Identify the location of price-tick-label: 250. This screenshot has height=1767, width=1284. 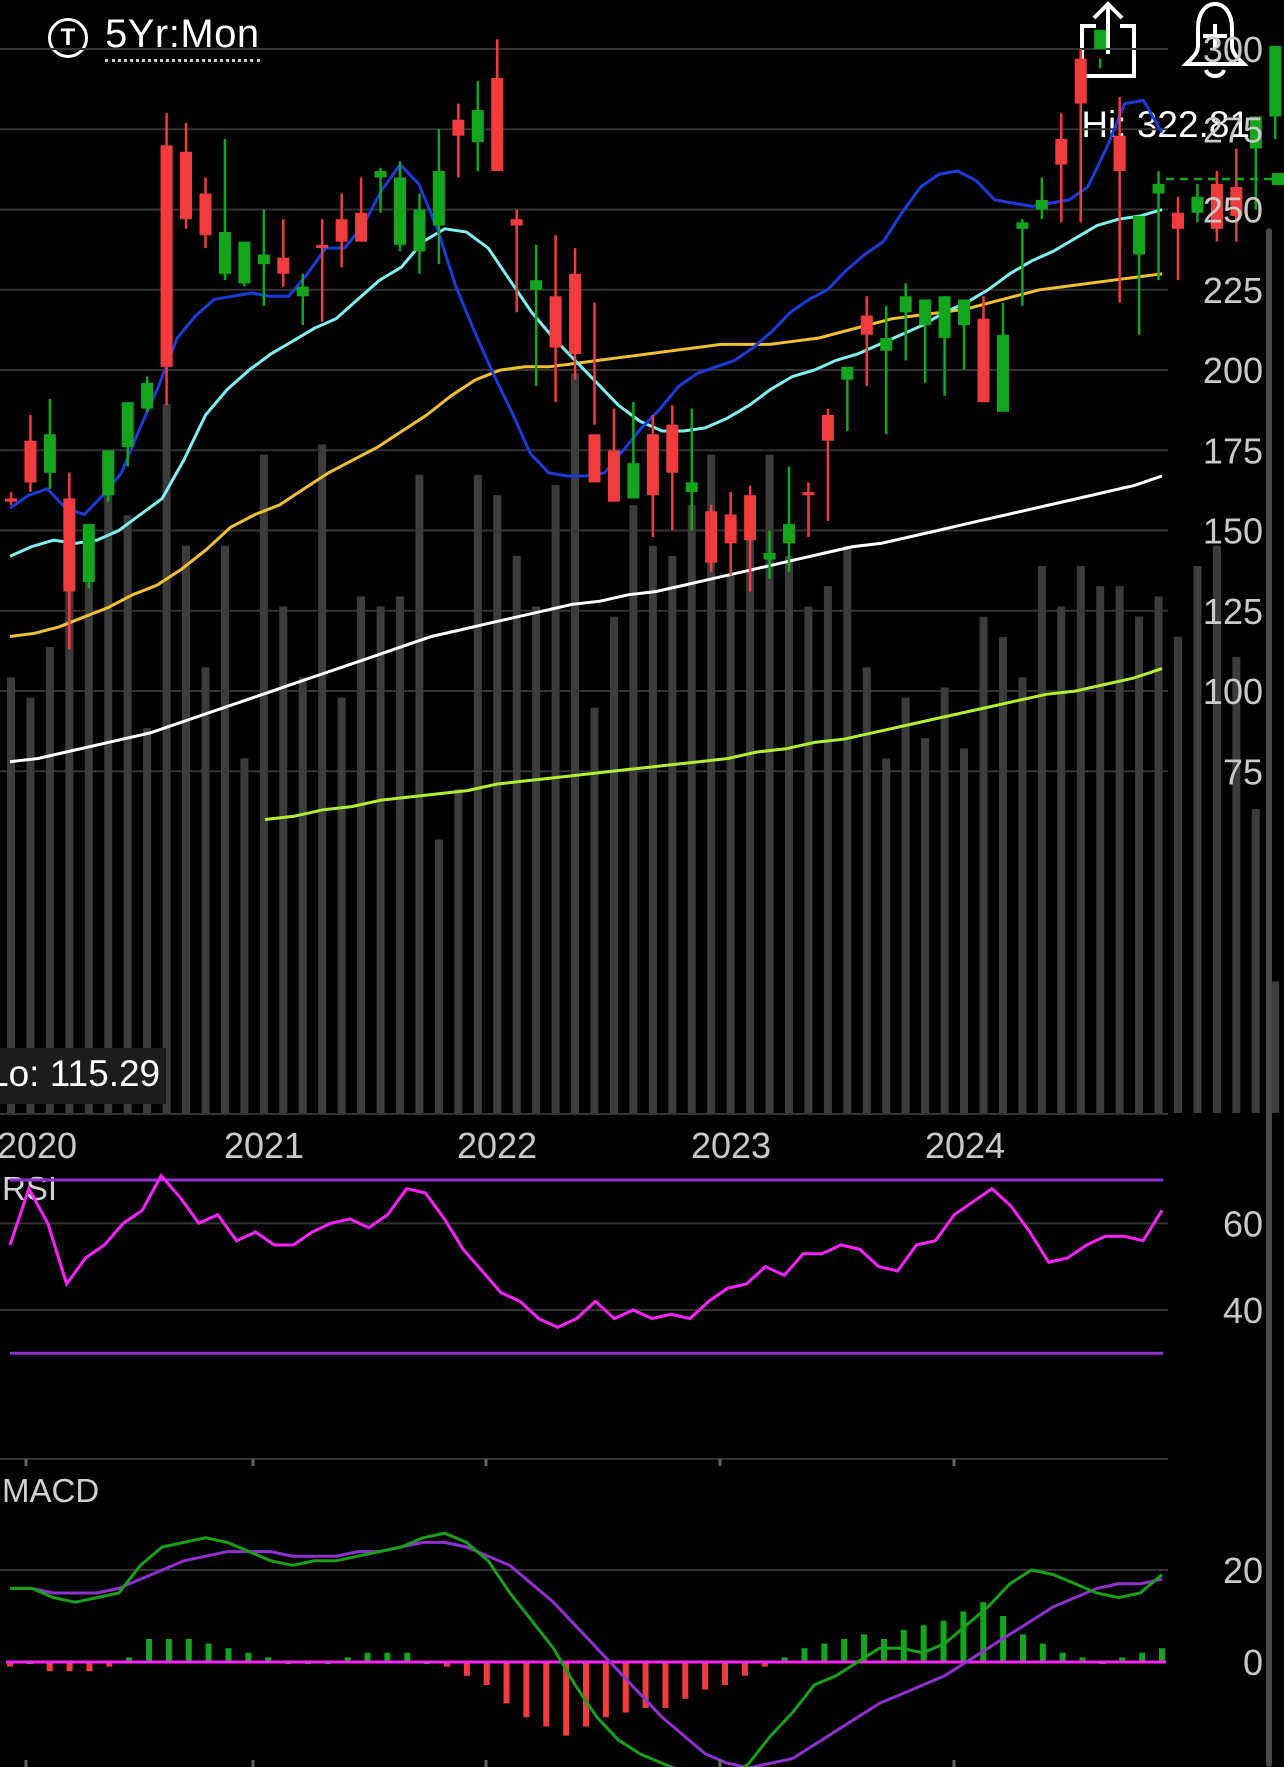
(1233, 210).